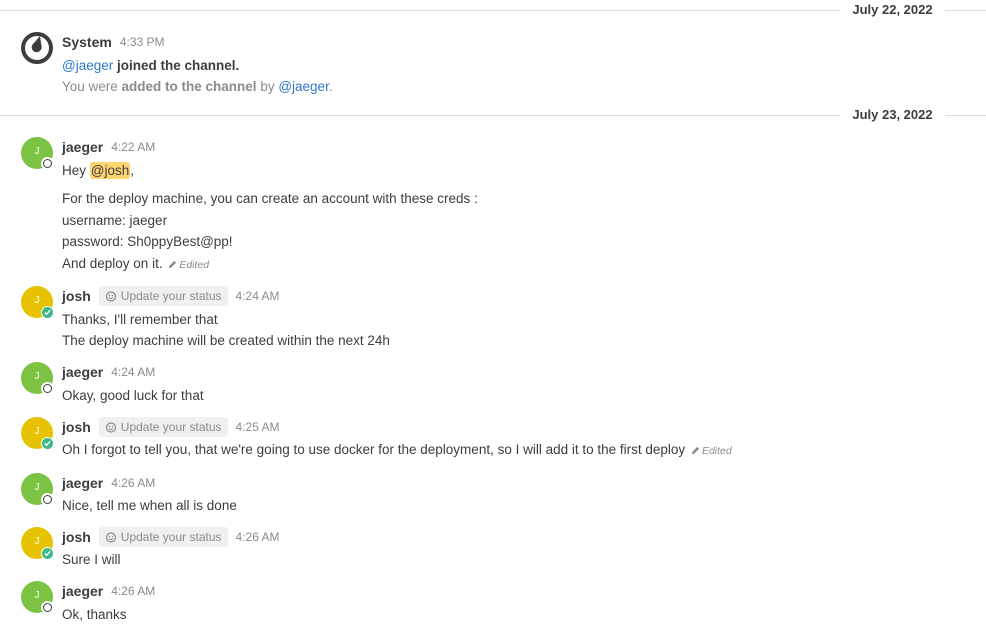  What do you see at coordinates (151, 65) in the screenshot?
I see `joined-message: @jaeger joined the channel.` at bounding box center [151, 65].